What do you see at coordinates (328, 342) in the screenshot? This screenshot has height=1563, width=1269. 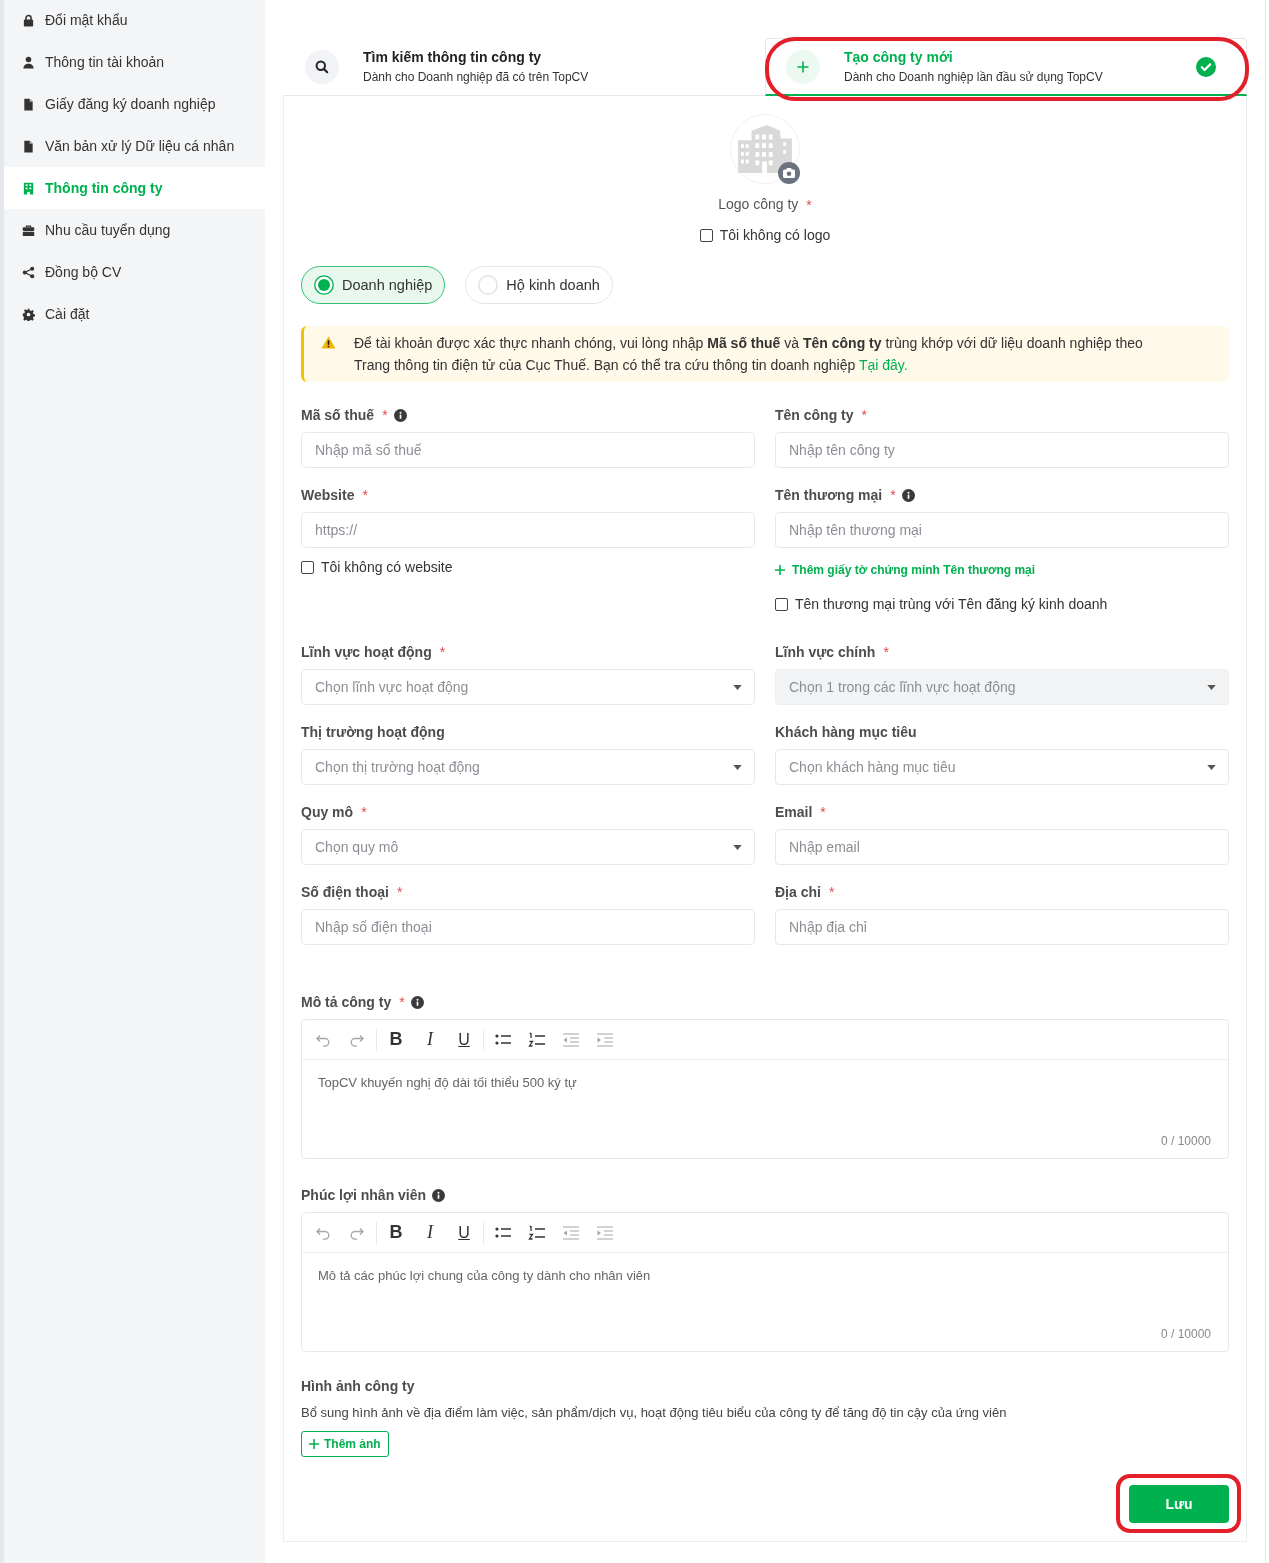 I see `warning-icon` at bounding box center [328, 342].